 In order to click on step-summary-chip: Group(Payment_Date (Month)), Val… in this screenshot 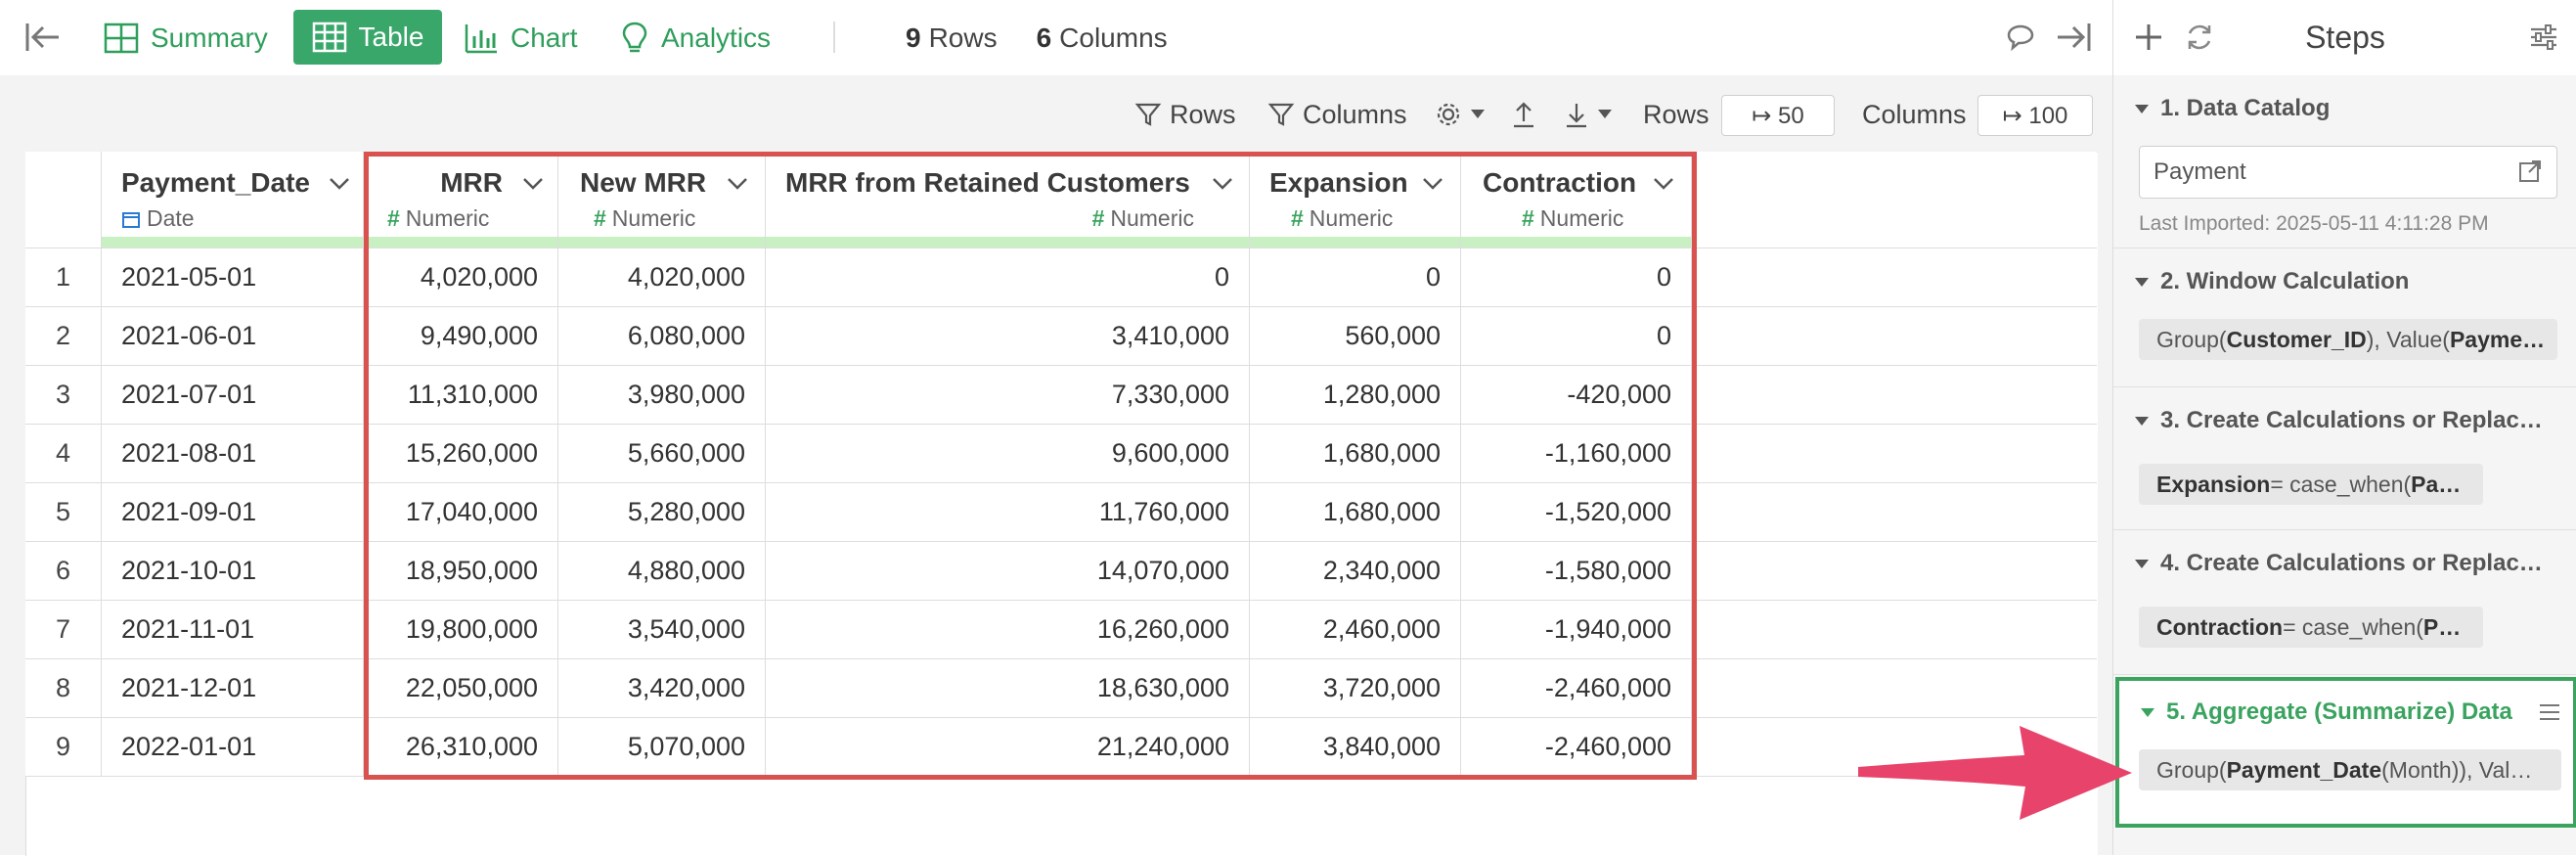, I will do `click(2350, 769)`.